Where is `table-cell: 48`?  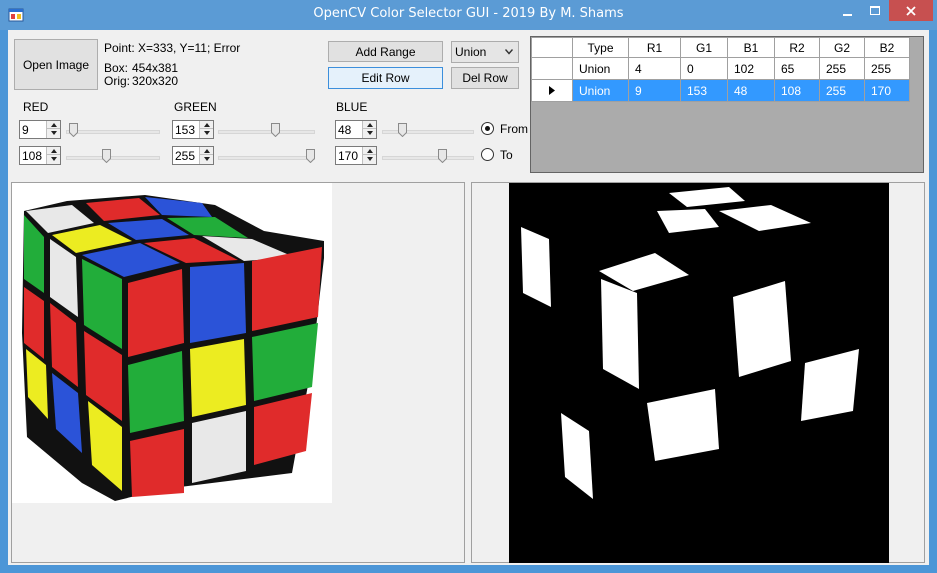 table-cell: 48 is located at coordinates (751, 90).